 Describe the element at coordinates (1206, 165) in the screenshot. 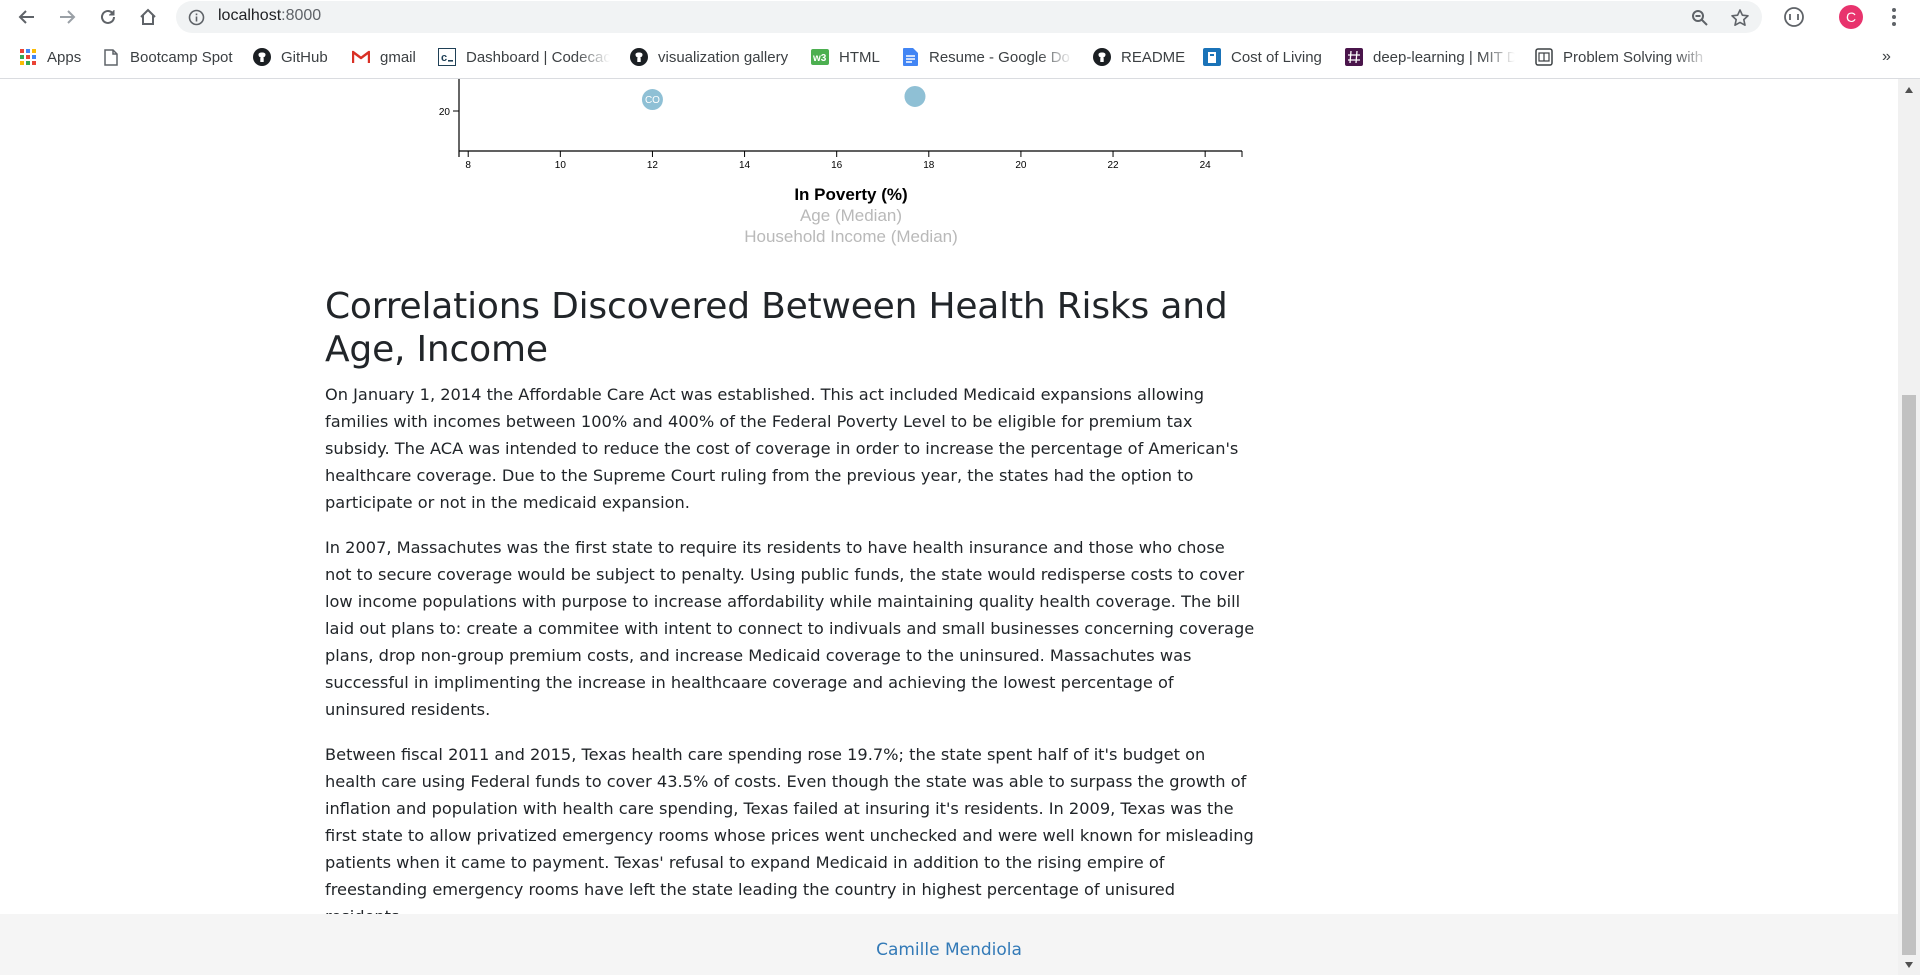

I see `x-tick-label: 24` at that location.